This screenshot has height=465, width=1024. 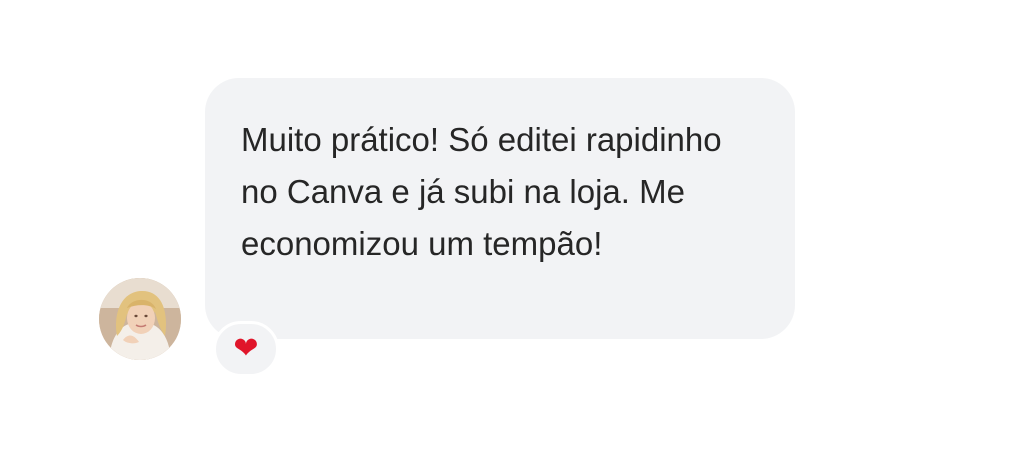 I want to click on avatar-photo, so click(x=140, y=319).